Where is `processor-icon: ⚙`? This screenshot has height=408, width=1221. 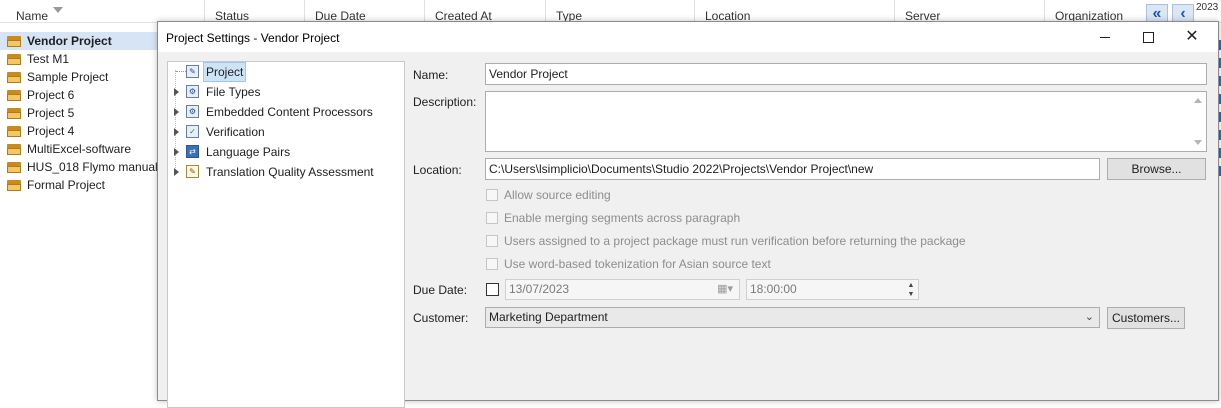 processor-icon: ⚙ is located at coordinates (192, 111).